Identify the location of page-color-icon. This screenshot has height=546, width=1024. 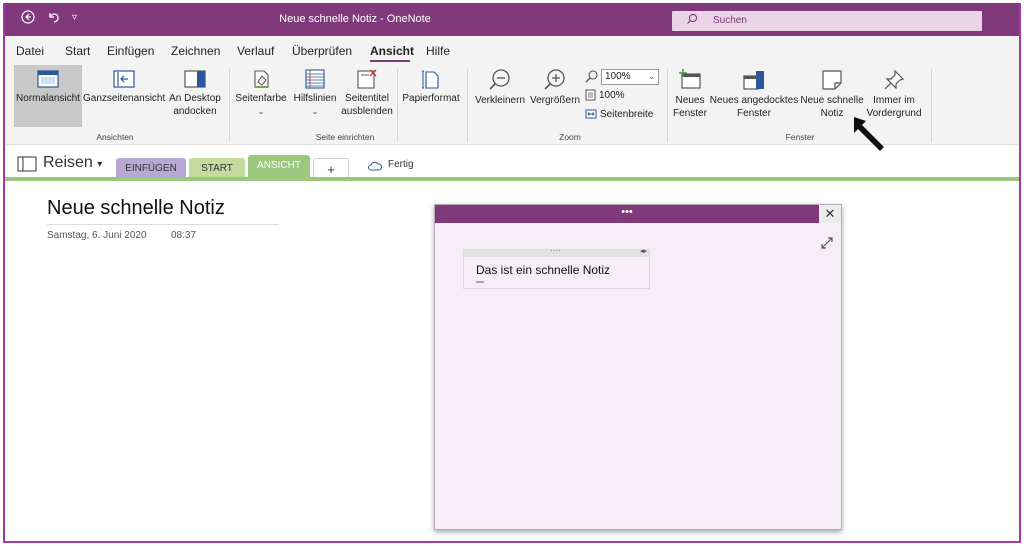
(261, 79).